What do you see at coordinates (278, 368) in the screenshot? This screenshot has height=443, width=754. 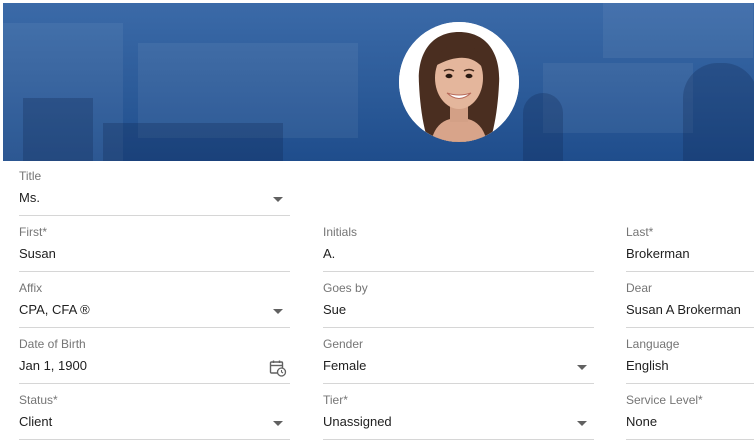 I see `calendar-clock-icon` at bounding box center [278, 368].